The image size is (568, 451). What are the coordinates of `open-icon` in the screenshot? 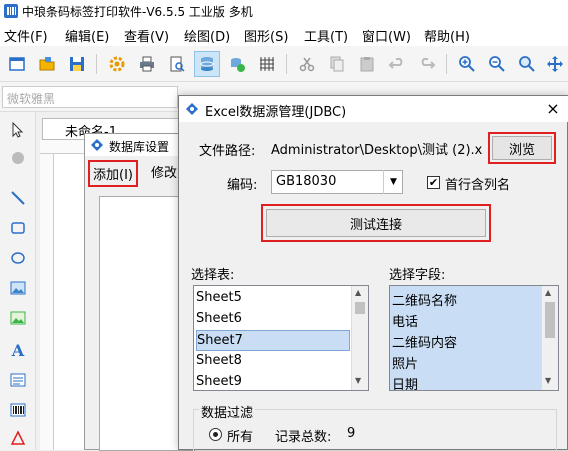 It's located at (47, 64).